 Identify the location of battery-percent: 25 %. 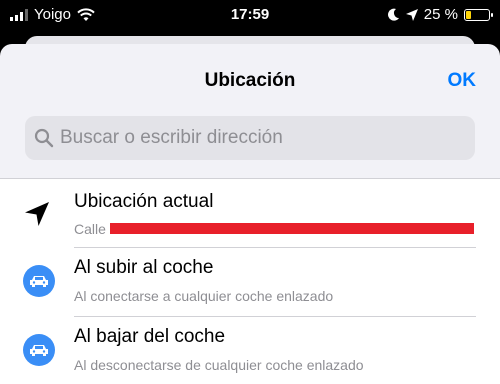
(440, 14).